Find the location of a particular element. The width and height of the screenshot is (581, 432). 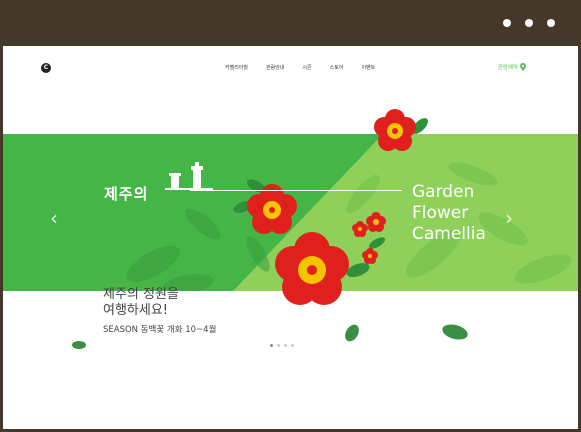

hero-title-line: Flower is located at coordinates (440, 213).